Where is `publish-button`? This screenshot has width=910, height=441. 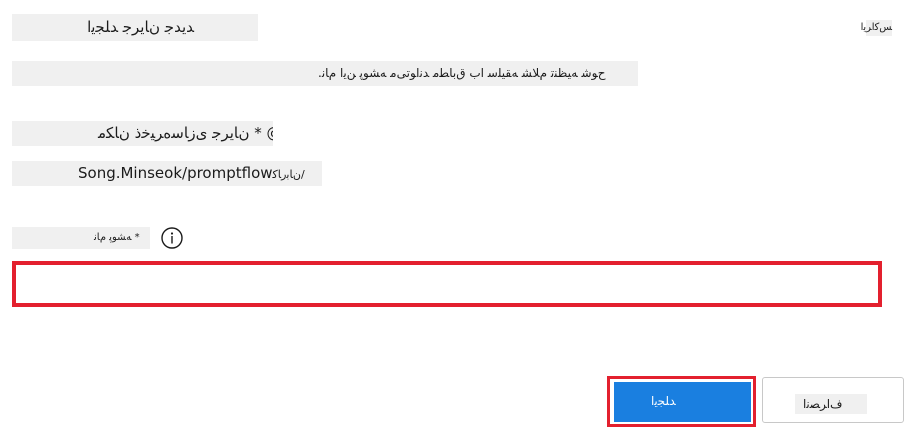 publish-button is located at coordinates (682, 402).